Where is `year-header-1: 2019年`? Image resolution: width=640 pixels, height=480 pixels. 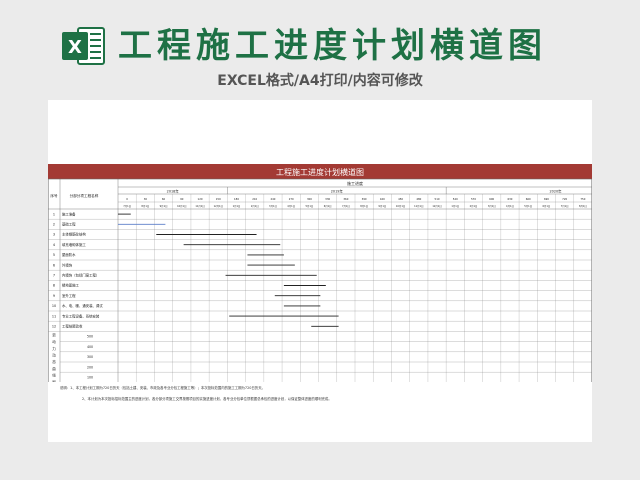
year-header-1: 2019年 is located at coordinates (337, 191).